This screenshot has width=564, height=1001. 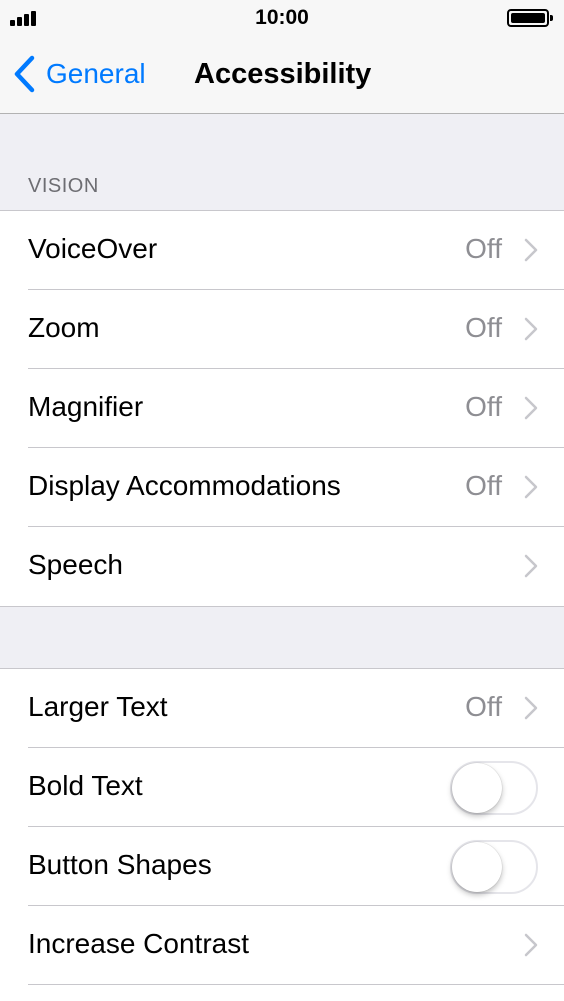 I want to click on row-label: Increase Contrast, so click(x=138, y=943).